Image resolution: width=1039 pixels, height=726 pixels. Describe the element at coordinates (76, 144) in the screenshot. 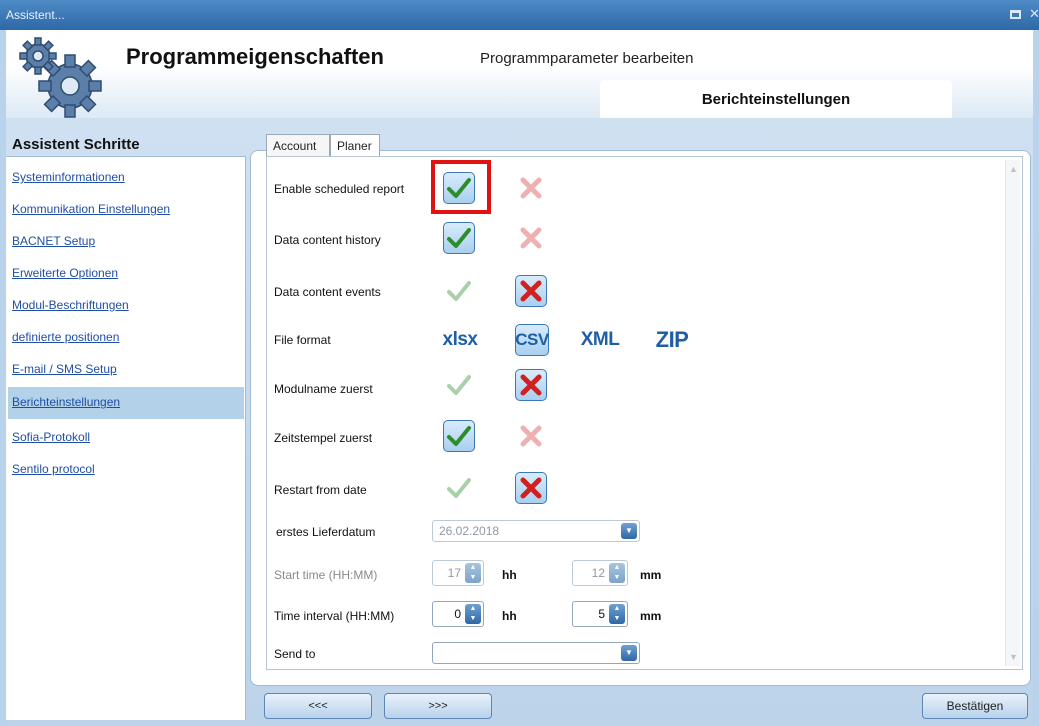

I see `wizard-steps-title: Assistent Schritte` at that location.